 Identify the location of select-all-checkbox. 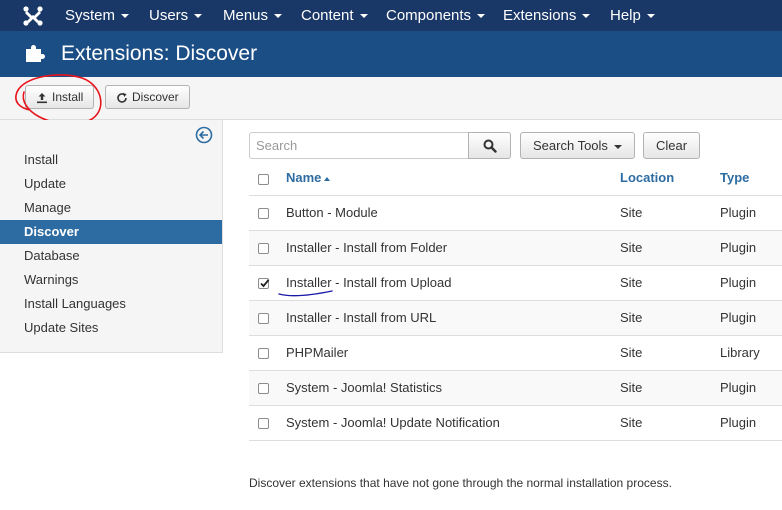
(263, 179).